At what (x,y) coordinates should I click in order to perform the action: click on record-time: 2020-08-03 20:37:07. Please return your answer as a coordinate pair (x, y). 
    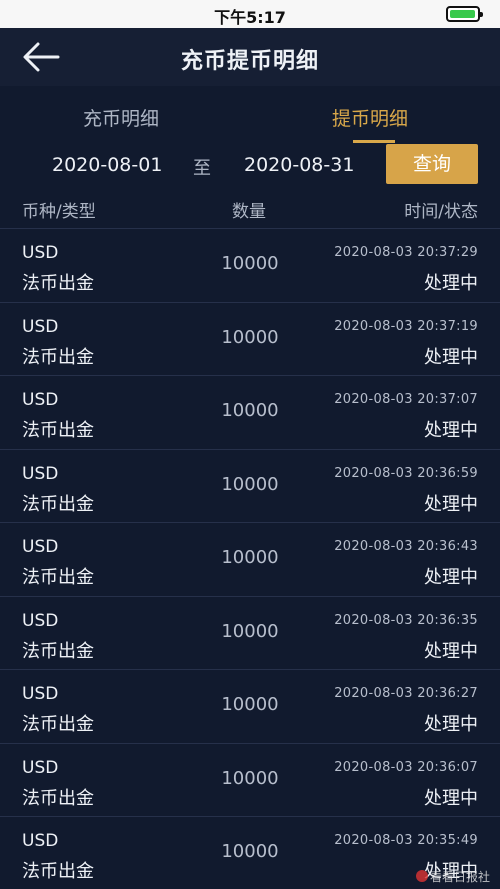
    Looking at the image, I should click on (406, 399).